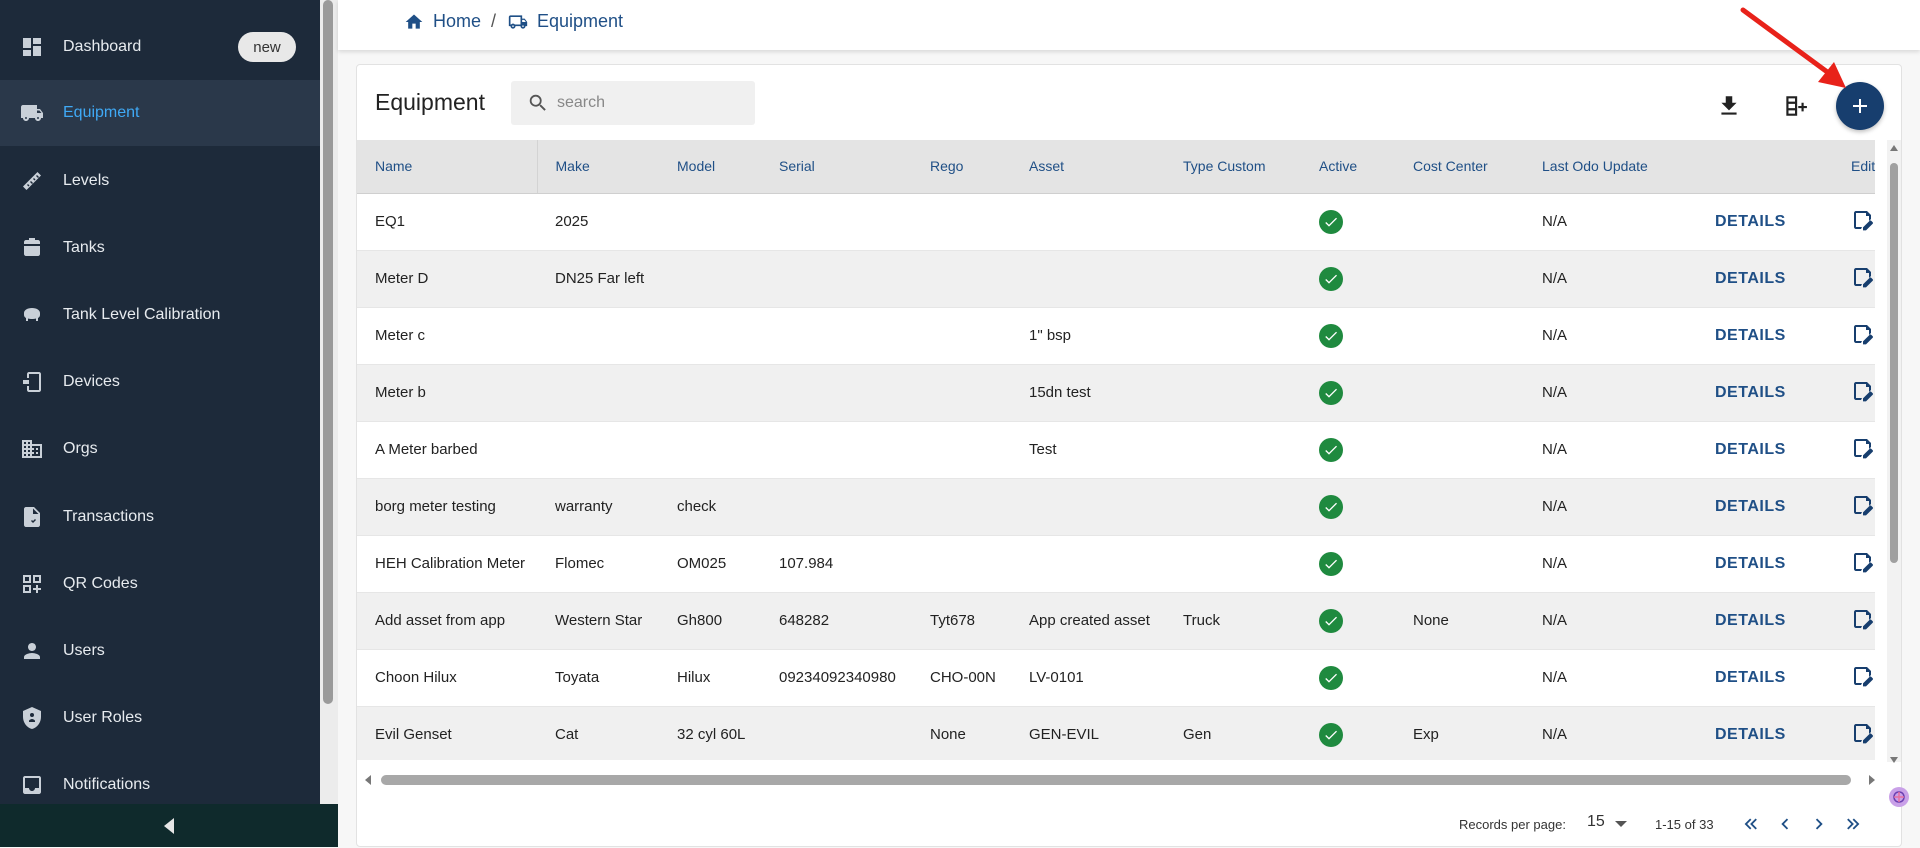 The image size is (1920, 848). Describe the element at coordinates (169, 825) in the screenshot. I see `collapse-sidebar-button` at that location.